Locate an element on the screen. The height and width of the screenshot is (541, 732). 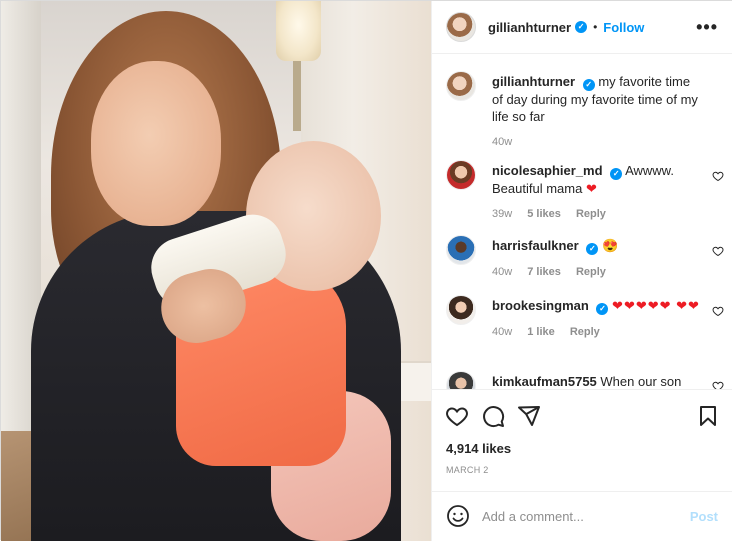
emoji-icon is located at coordinates (458, 516).